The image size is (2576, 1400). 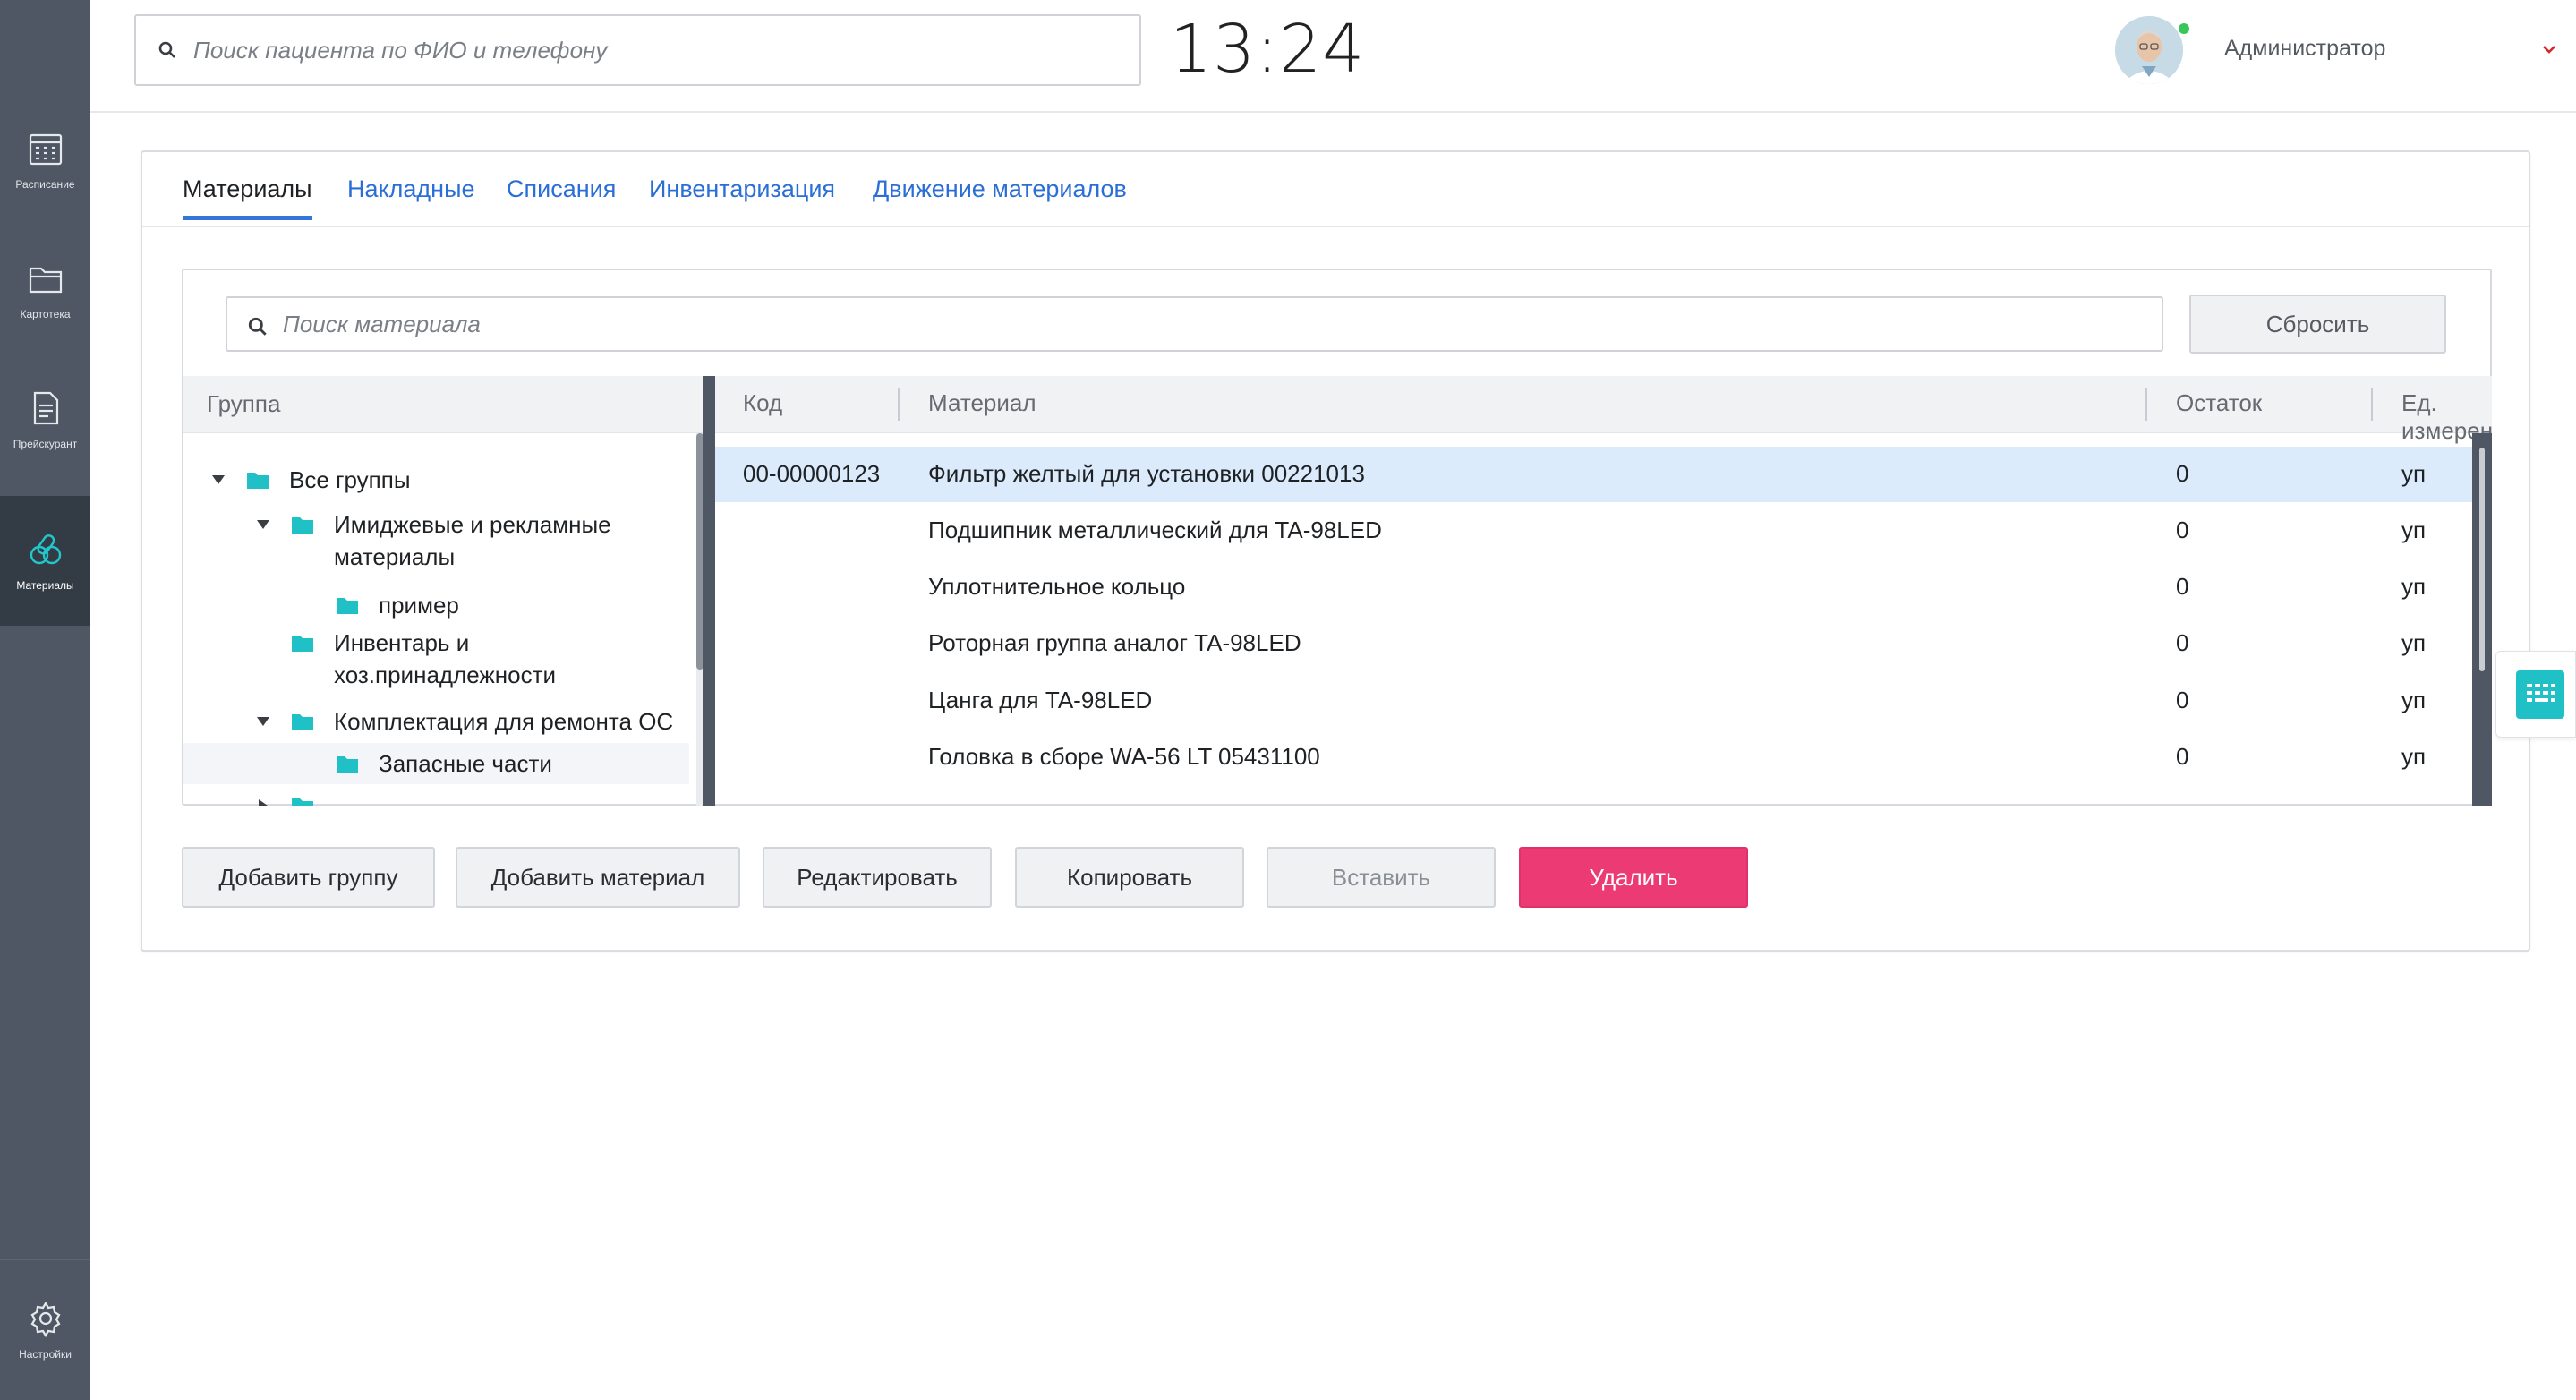 What do you see at coordinates (2219, 403) in the screenshot?
I see `column-header-stock: Остаток` at bounding box center [2219, 403].